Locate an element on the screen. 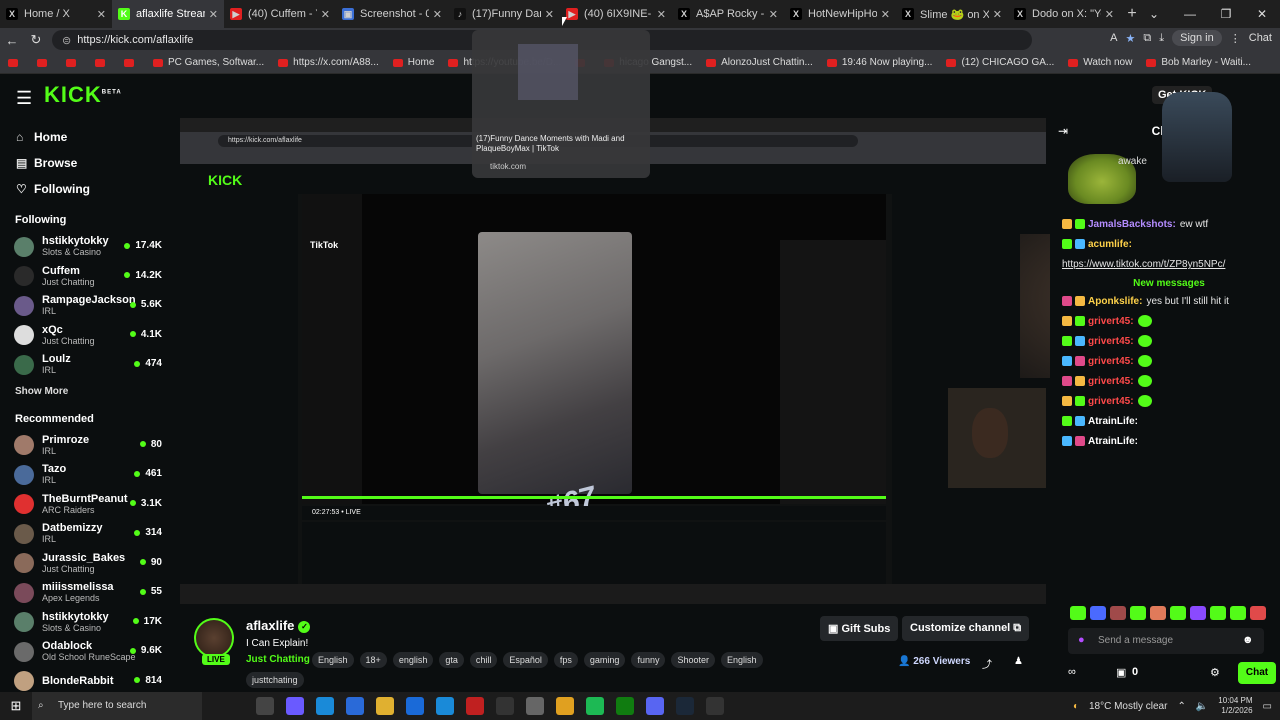 This screenshot has height=720, width=1280. spotify-icon is located at coordinates (595, 706).